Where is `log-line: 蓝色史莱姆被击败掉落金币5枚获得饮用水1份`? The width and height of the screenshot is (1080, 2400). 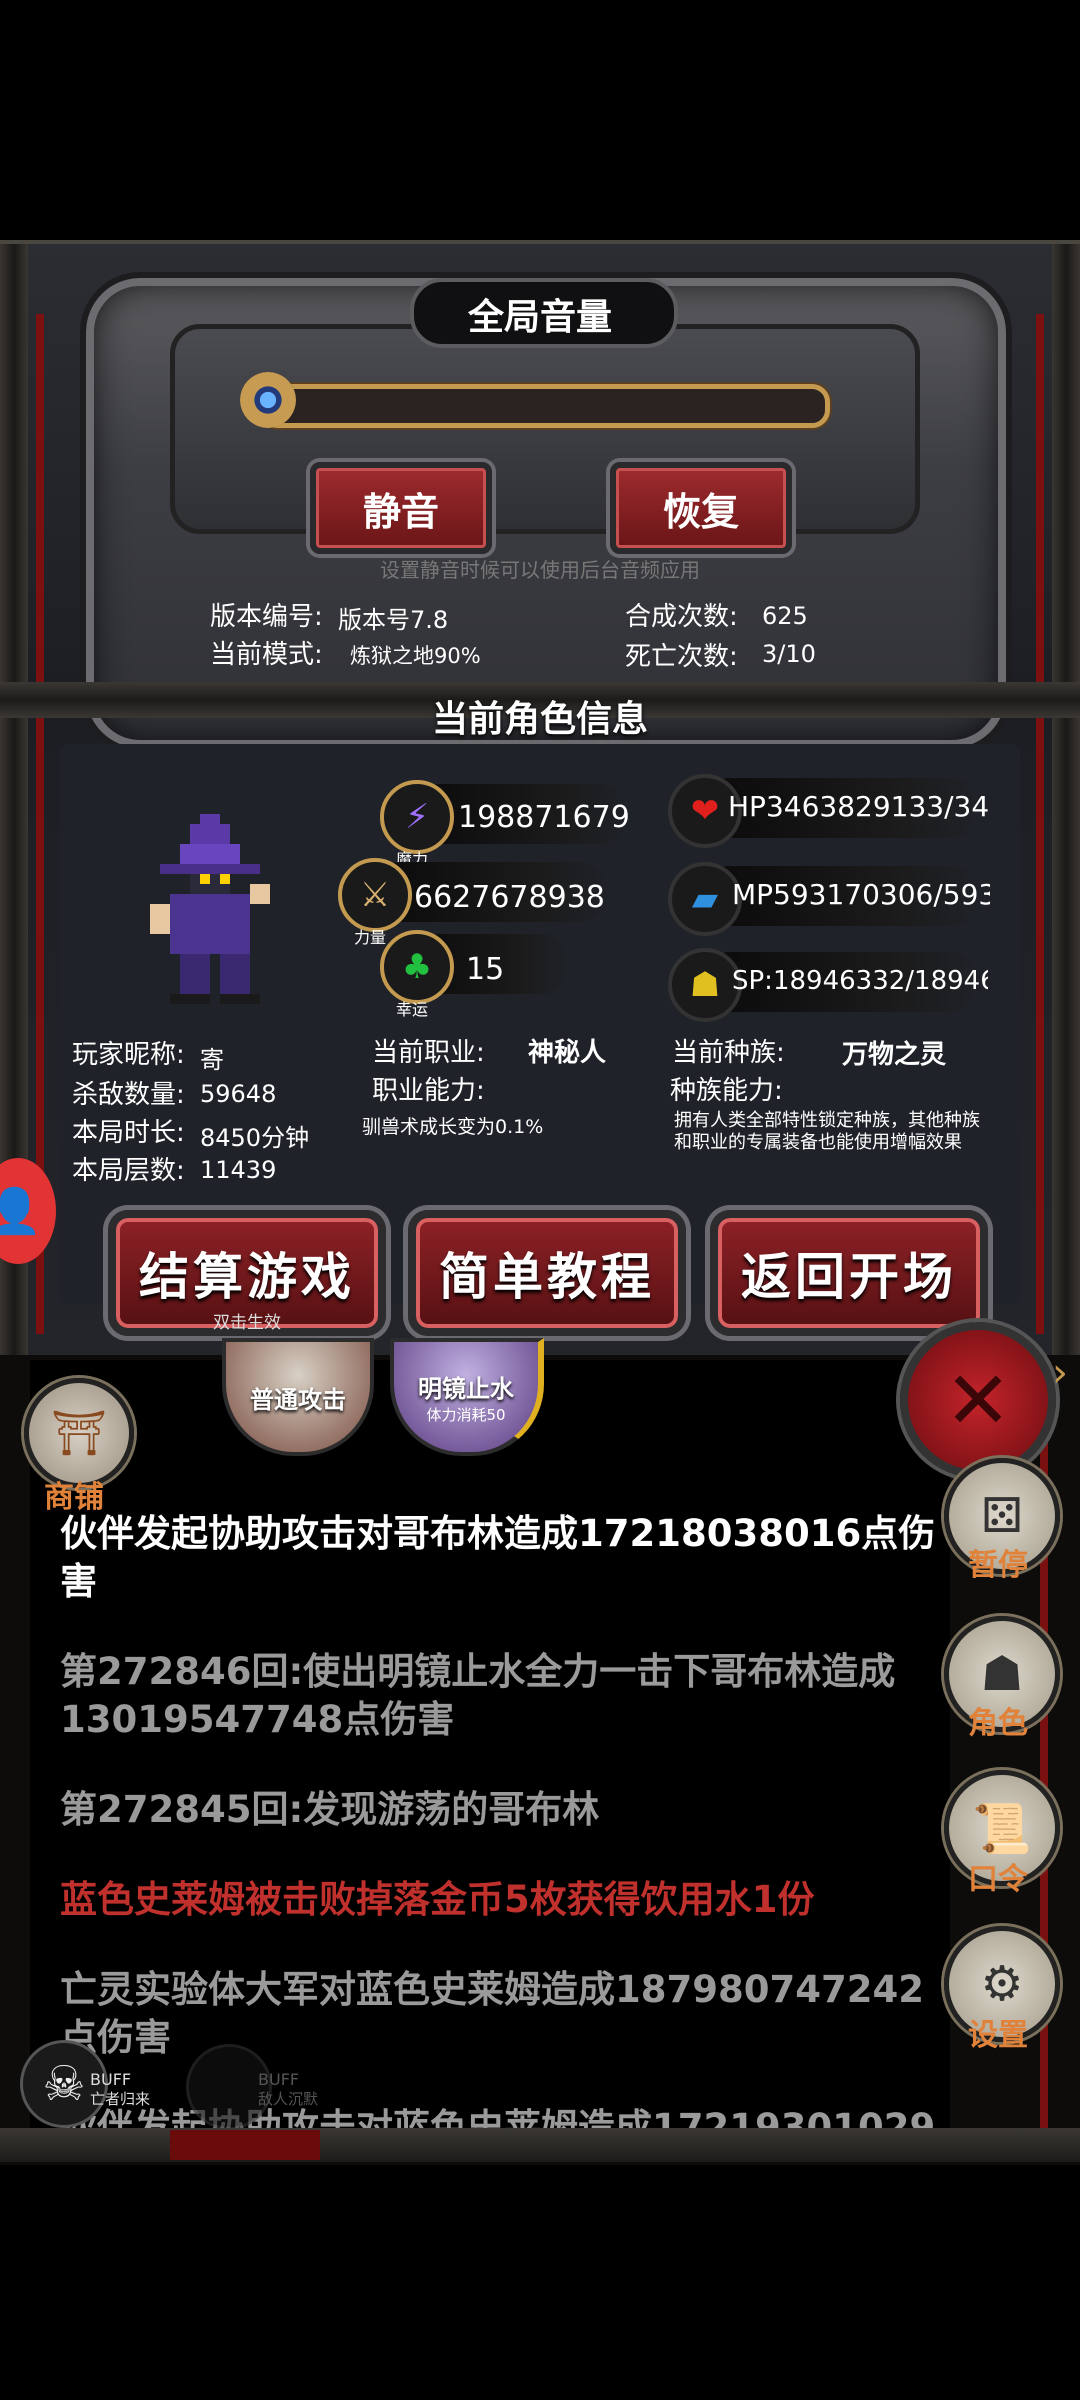 log-line: 蓝色史莱姆被击败掉落金币5枚获得饮用水1份 is located at coordinates (437, 1899).